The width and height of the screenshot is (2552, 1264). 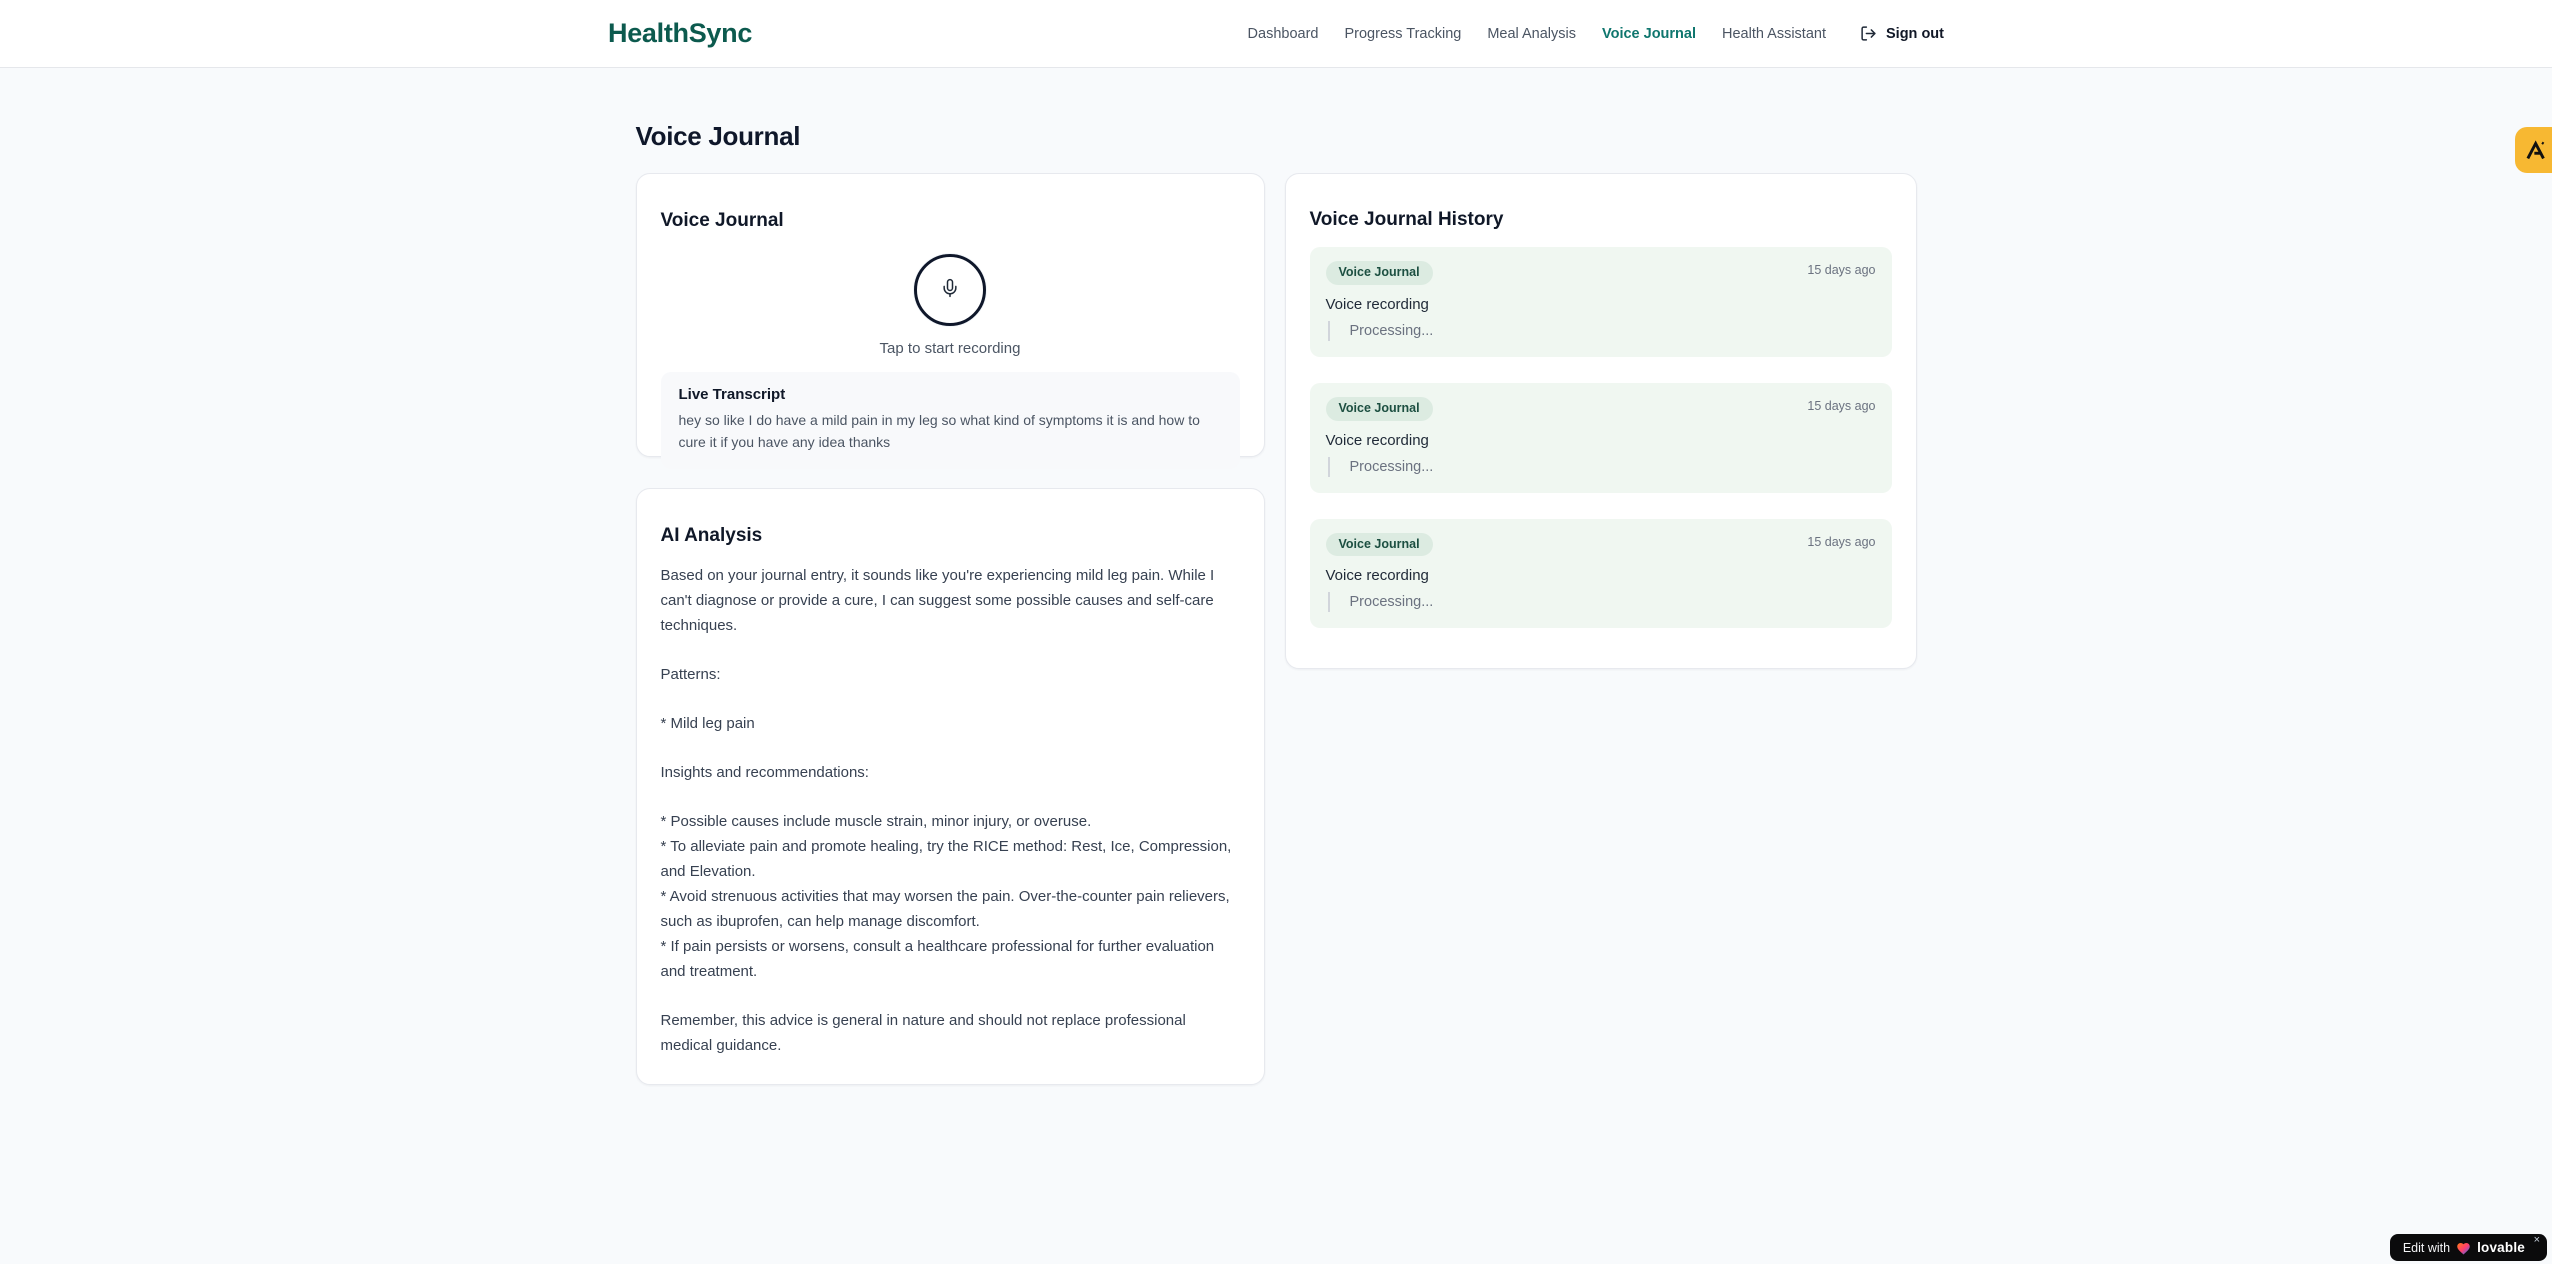 What do you see at coordinates (764, 772) in the screenshot?
I see `analysis-paragraph: Insights and recommendations:` at bounding box center [764, 772].